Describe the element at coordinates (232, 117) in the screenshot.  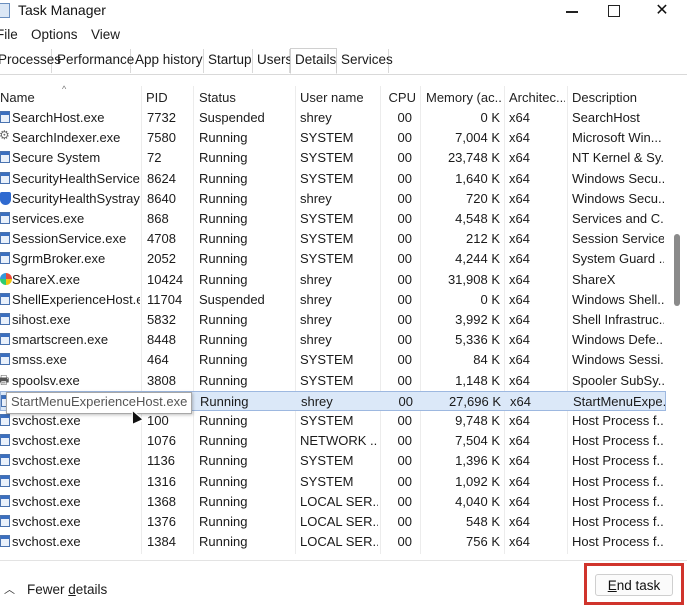
I see `status-cell: Suspended` at that location.